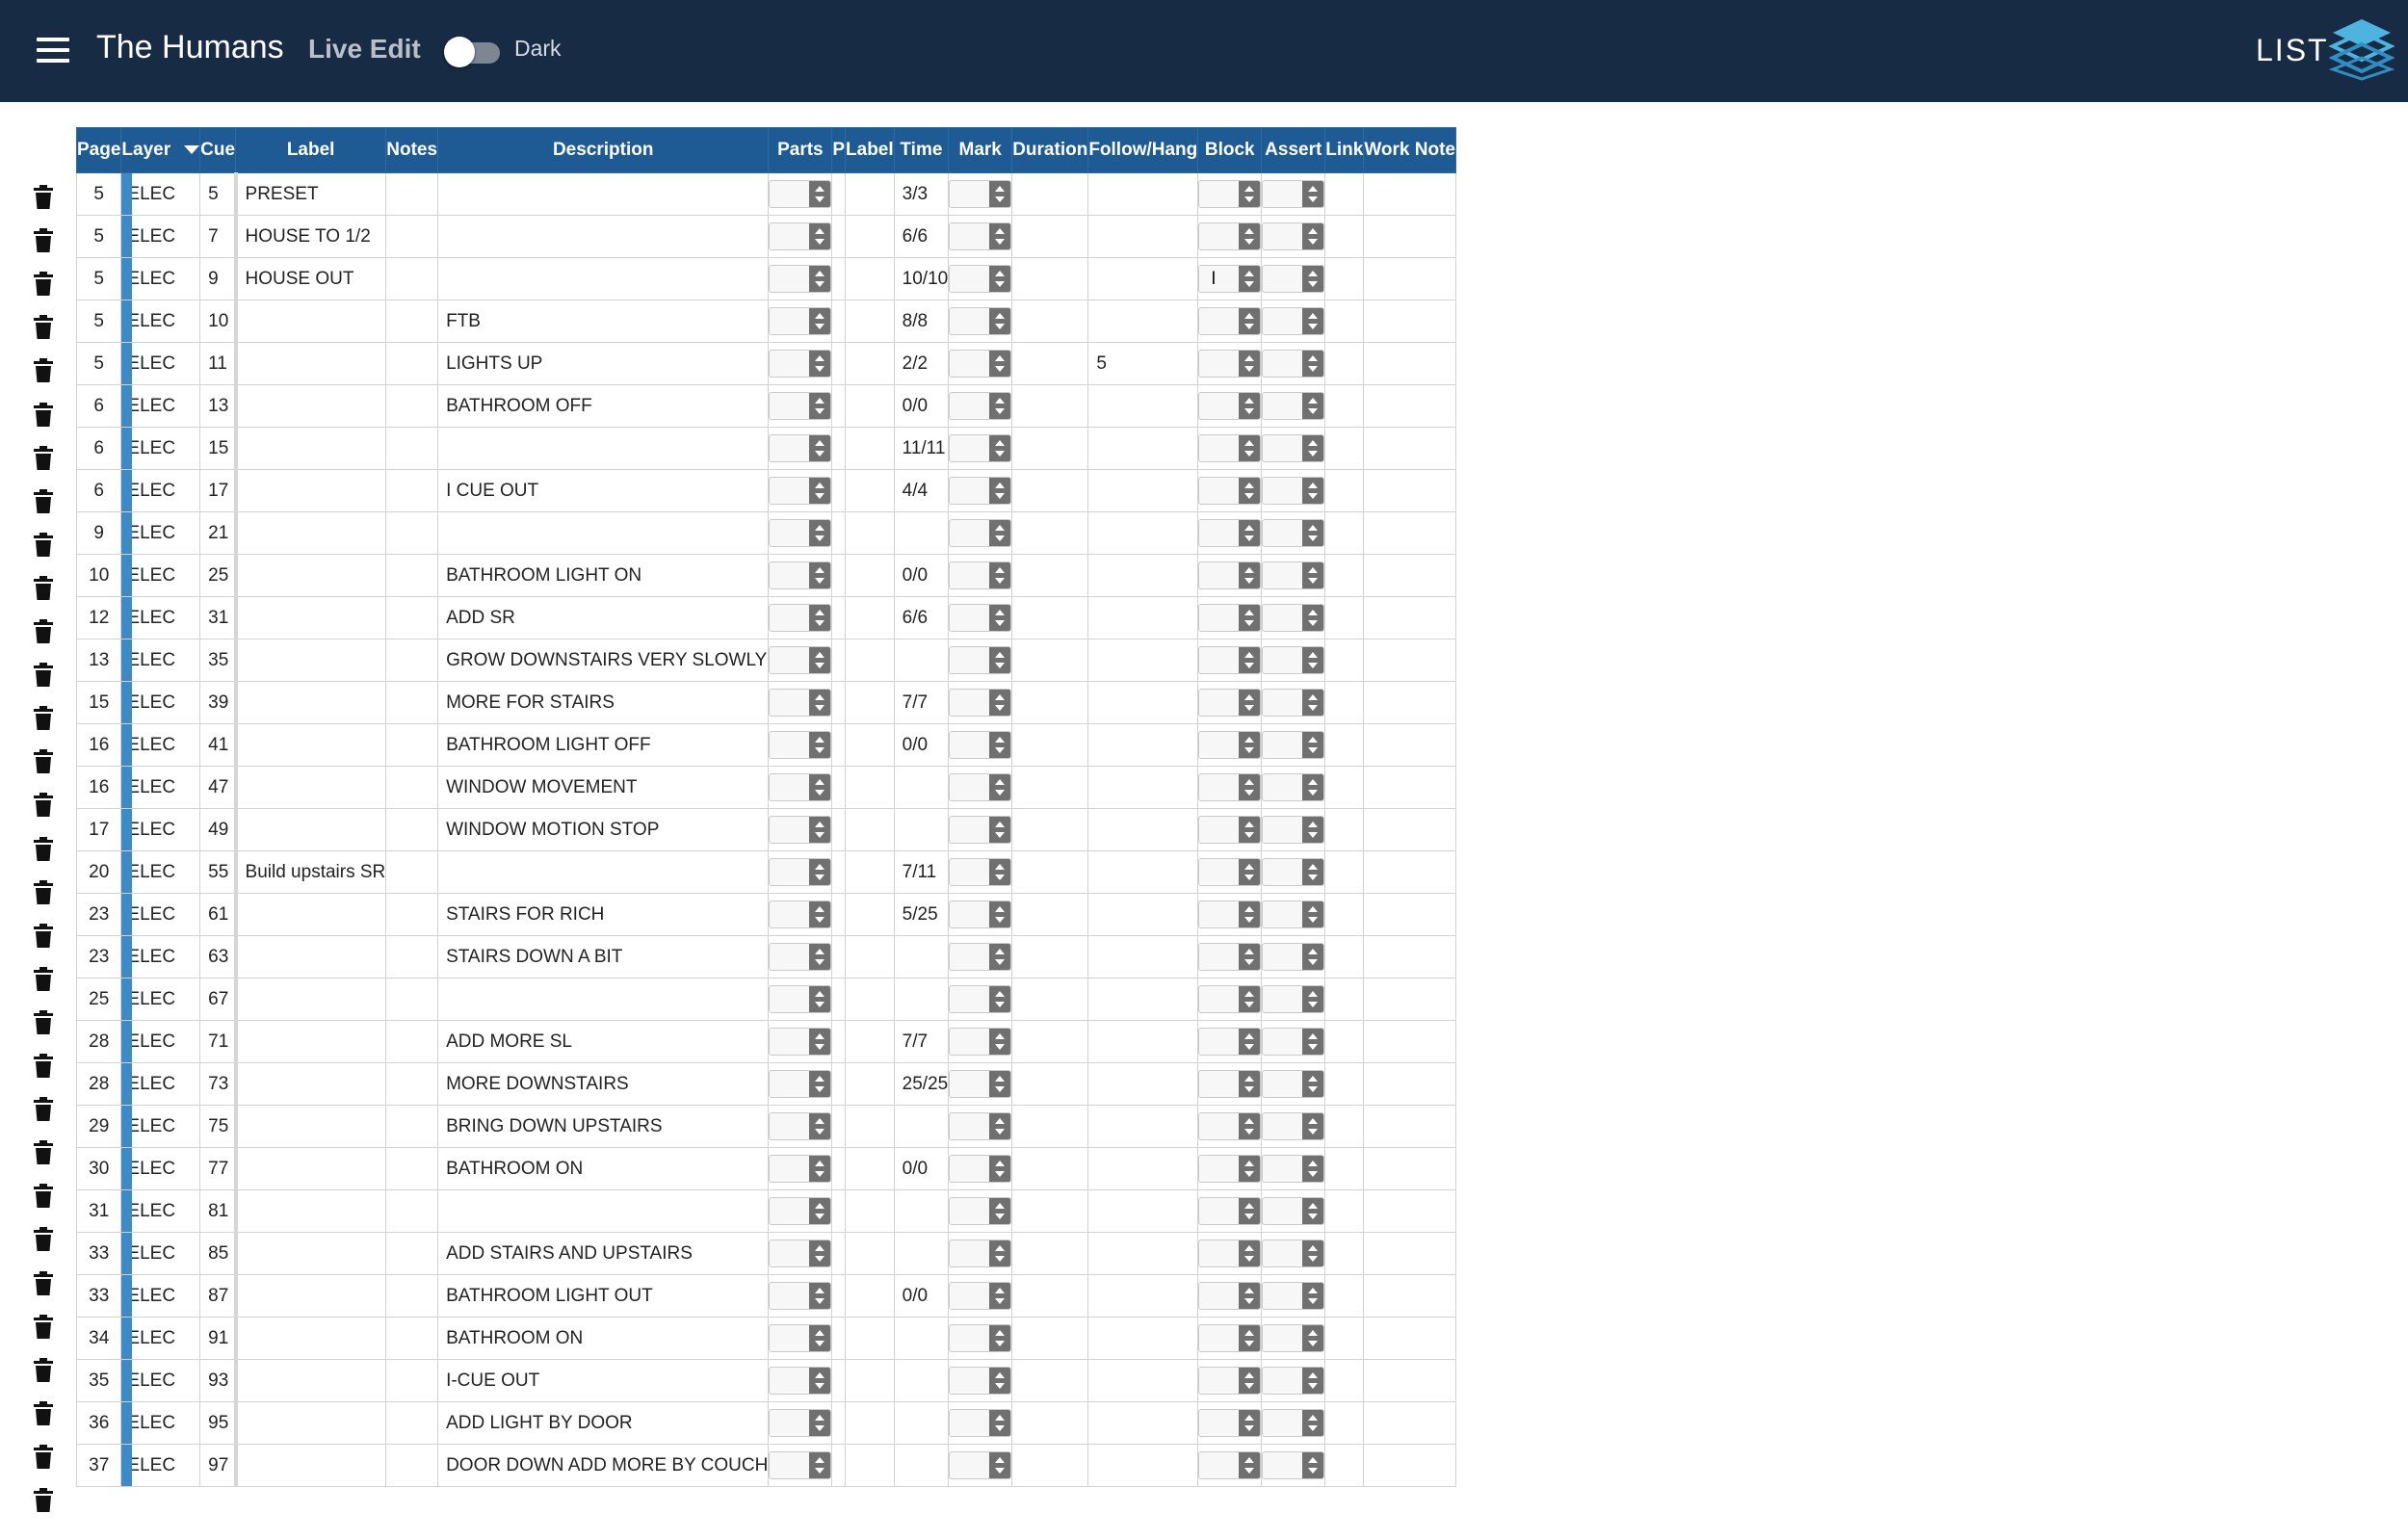  What do you see at coordinates (1409, 150) in the screenshot?
I see `col-header-work-note: Work Note` at bounding box center [1409, 150].